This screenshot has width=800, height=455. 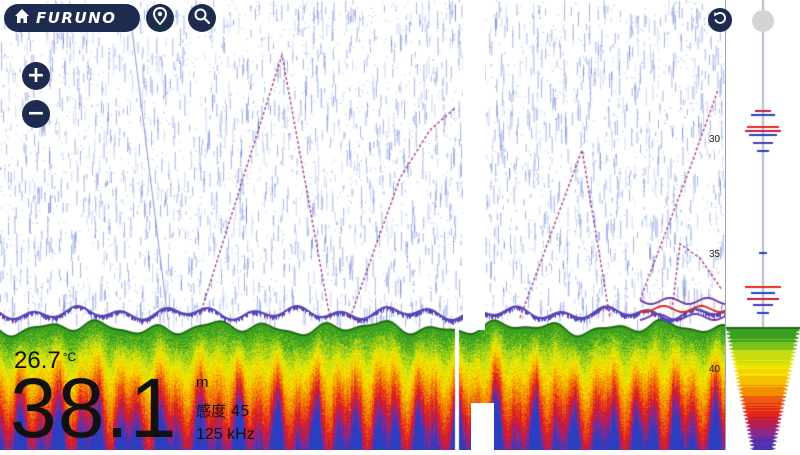 What do you see at coordinates (763, 21) in the screenshot?
I see `circle-indicator-icon` at bounding box center [763, 21].